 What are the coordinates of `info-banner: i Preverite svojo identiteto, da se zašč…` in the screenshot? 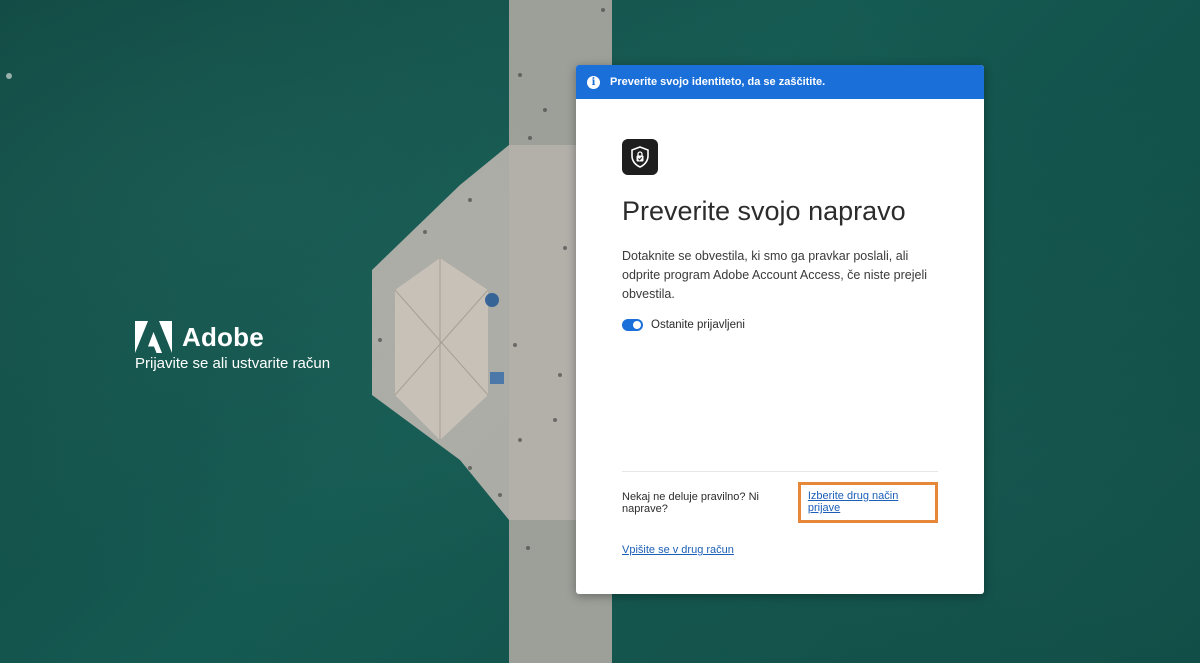 It's located at (780, 82).